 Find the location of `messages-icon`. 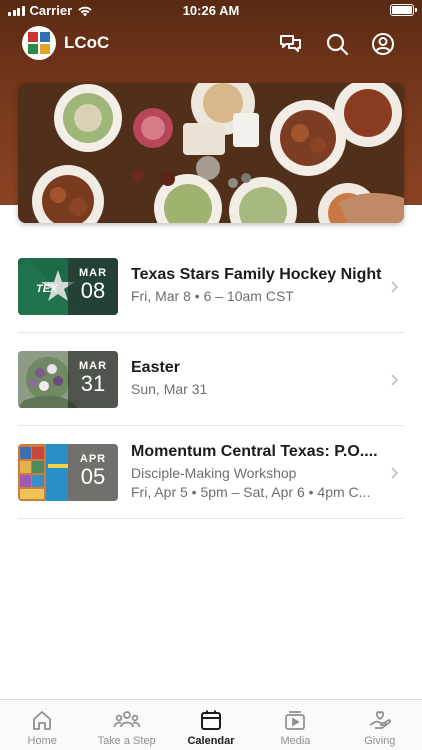

messages-icon is located at coordinates (291, 44).